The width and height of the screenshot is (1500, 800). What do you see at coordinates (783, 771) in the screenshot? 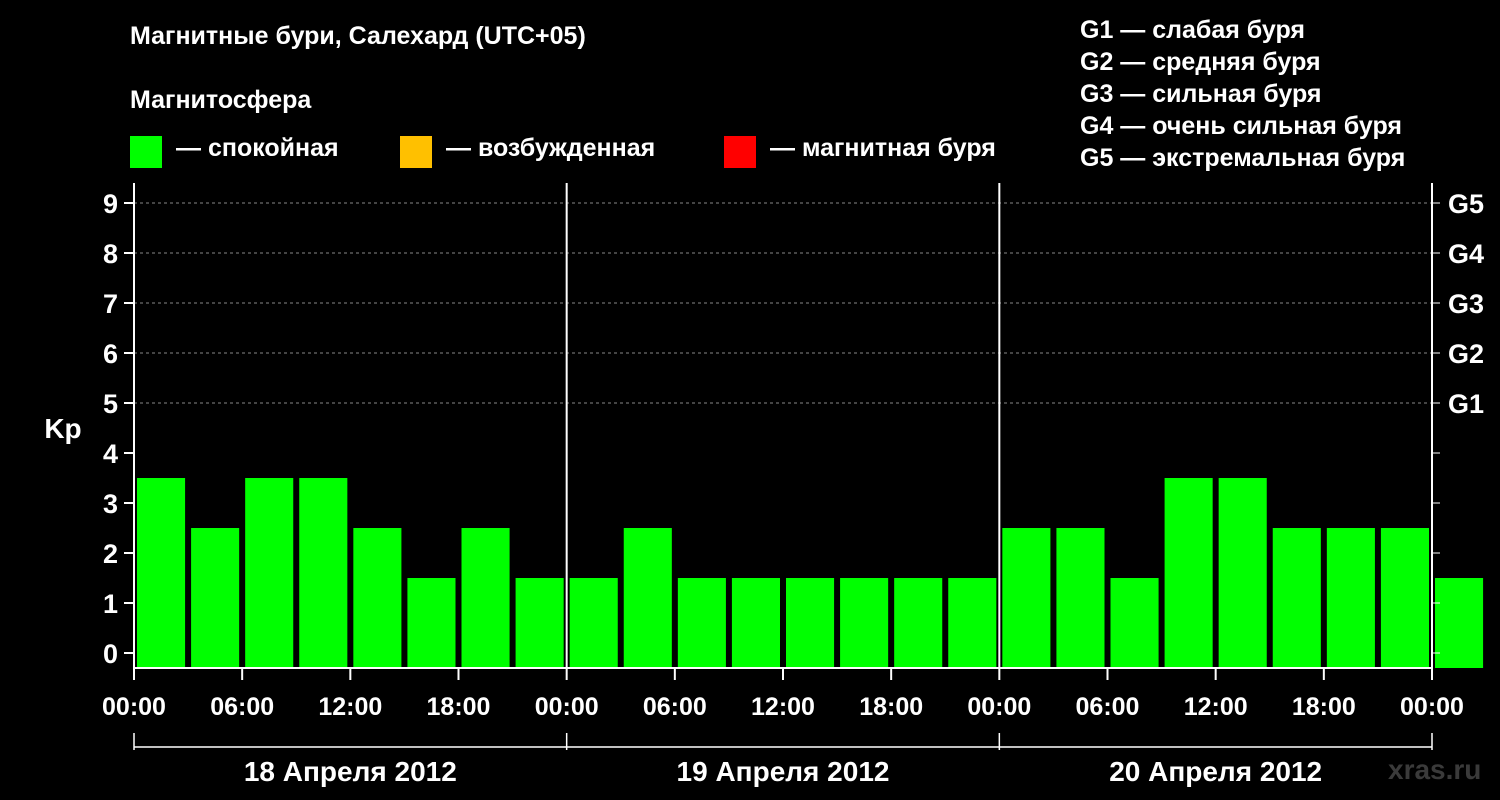
I see `day-label: 19 Апреля 2012` at bounding box center [783, 771].